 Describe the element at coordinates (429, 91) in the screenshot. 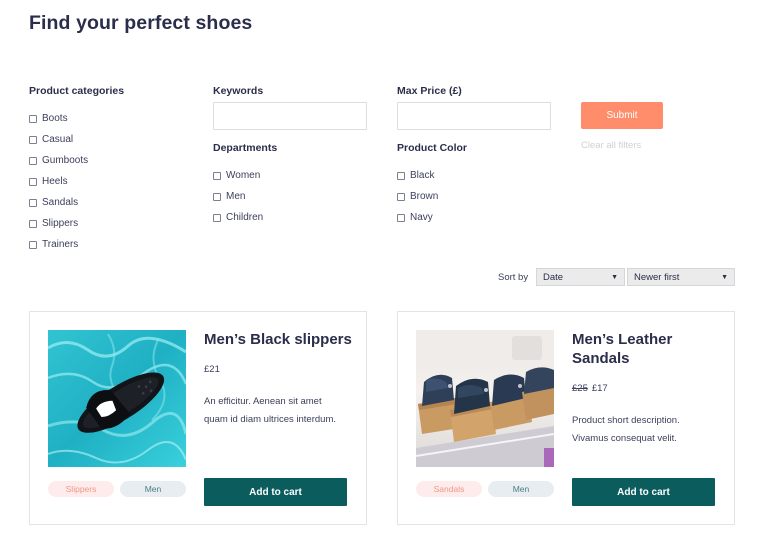

I see `max-price-label: Max Price (£)` at that location.